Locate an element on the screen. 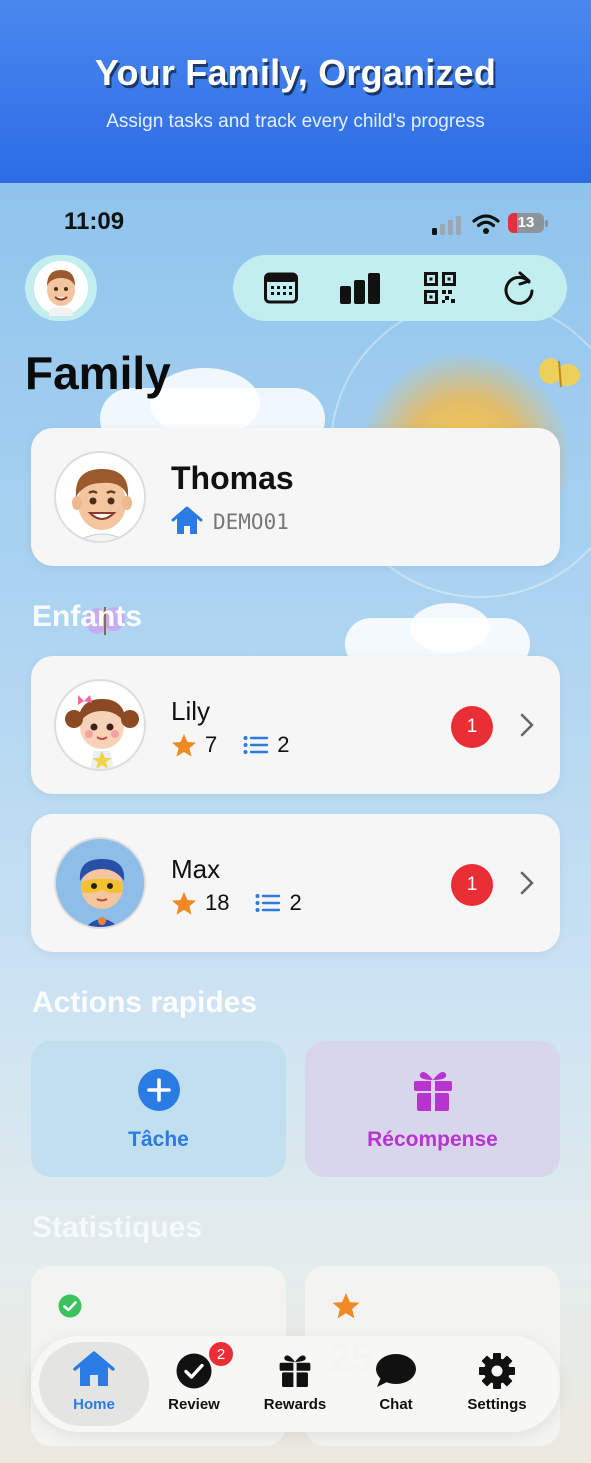  battery-tip is located at coordinates (546, 223).